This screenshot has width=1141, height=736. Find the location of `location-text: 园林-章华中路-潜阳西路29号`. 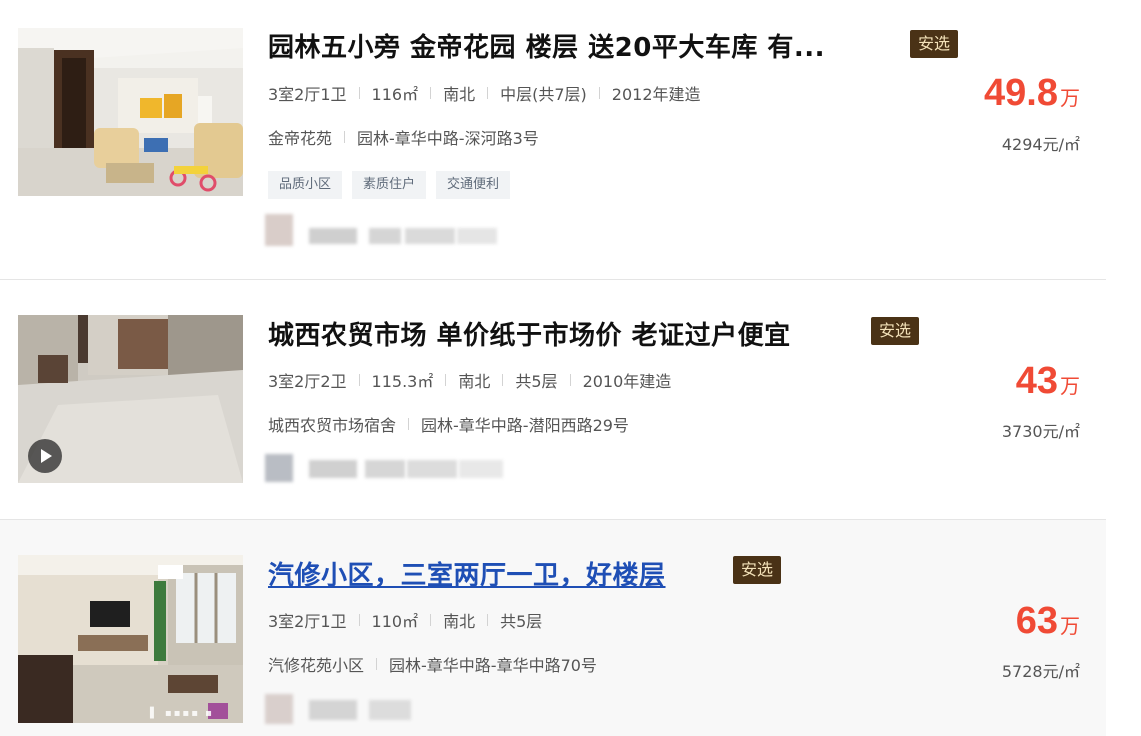

location-text: 园林-章华中路-潜阳西路29号 is located at coordinates (525, 425).